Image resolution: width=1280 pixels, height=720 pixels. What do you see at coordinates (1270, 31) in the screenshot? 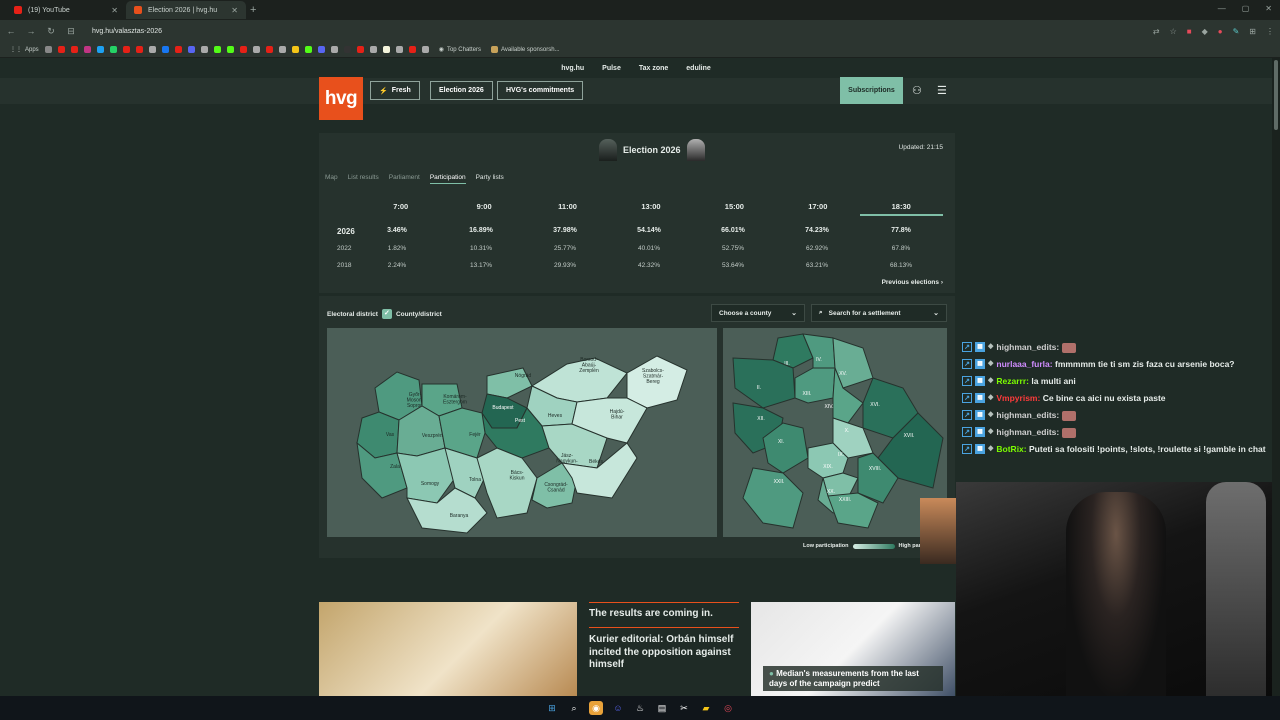
I see `menu-icon: ⋮` at bounding box center [1270, 31].